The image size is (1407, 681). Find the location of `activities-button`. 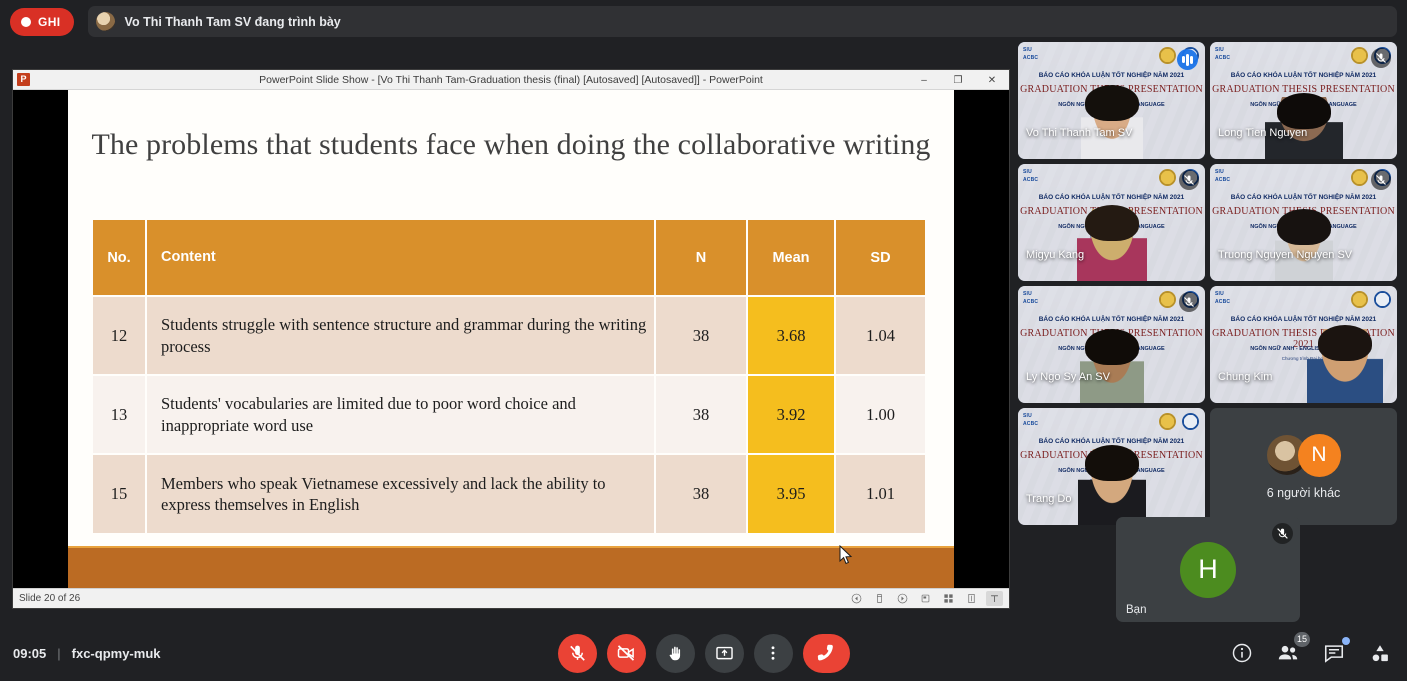

activities-button is located at coordinates (1380, 653).